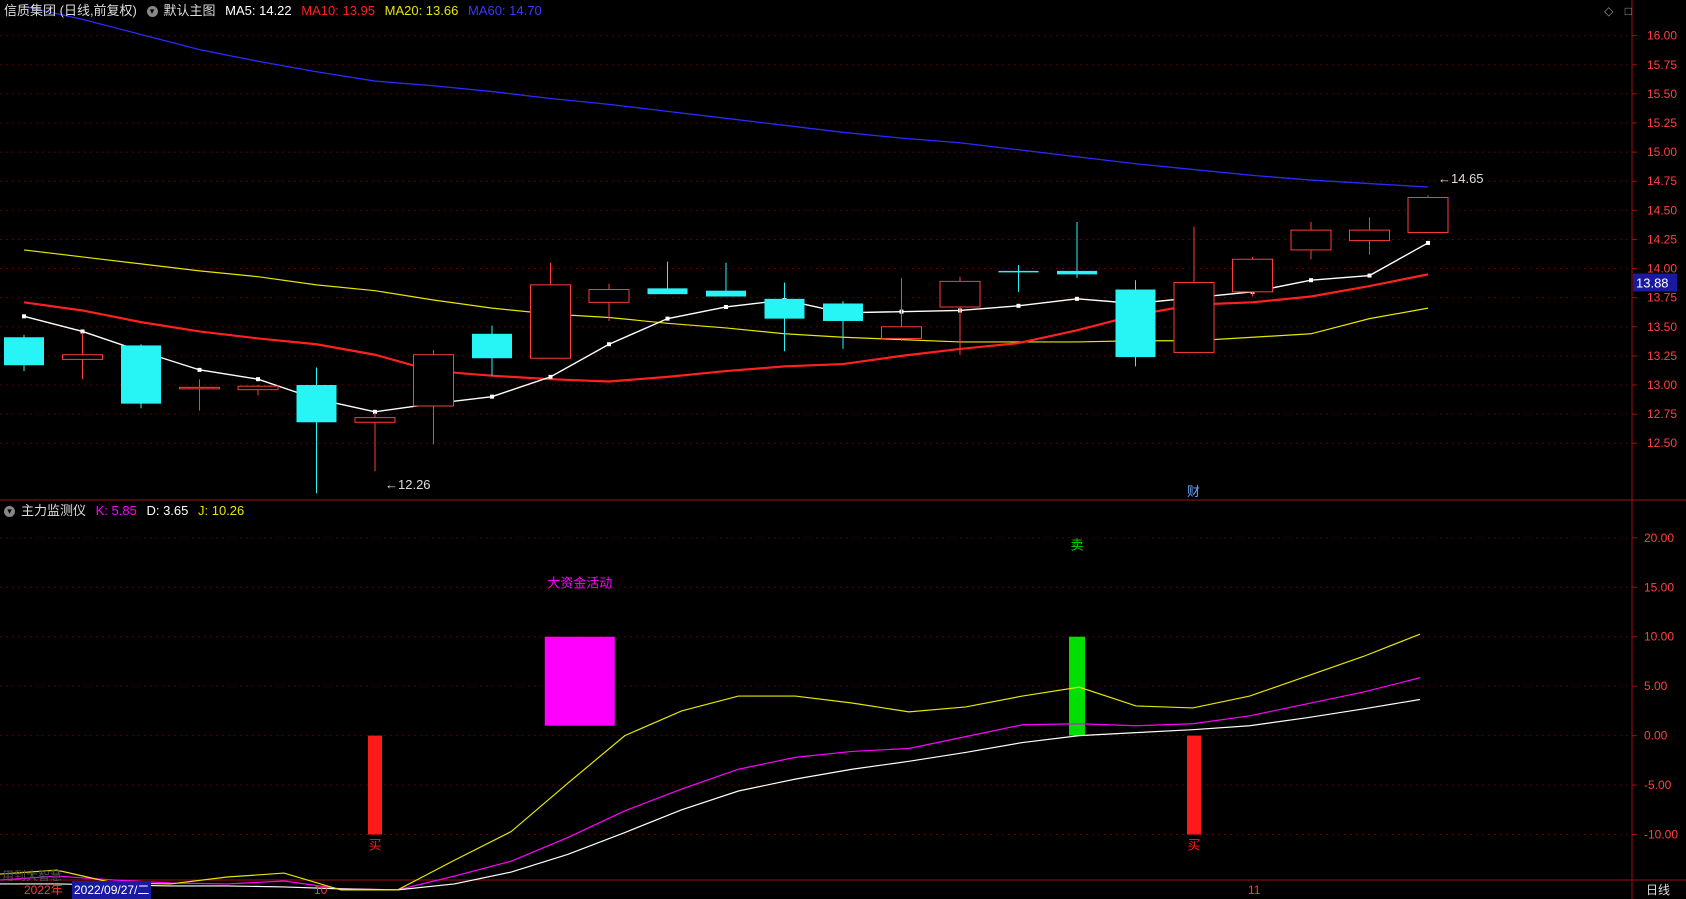 The height and width of the screenshot is (899, 1686). Describe the element at coordinates (190, 10) in the screenshot. I see `main-chart-label: 默认主图` at that location.